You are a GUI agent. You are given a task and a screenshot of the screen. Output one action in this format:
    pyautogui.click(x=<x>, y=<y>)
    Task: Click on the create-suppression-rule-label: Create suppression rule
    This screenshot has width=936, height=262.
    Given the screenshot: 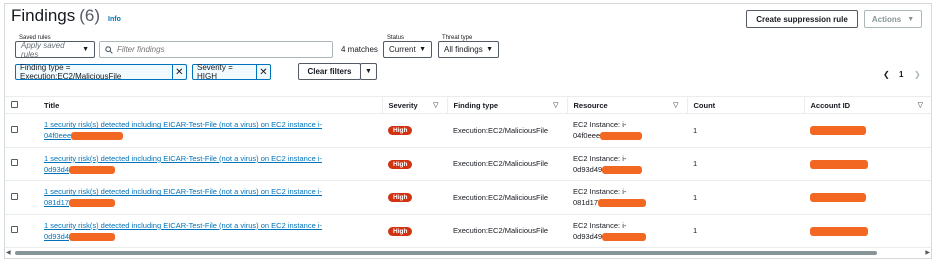 What is the action you would take?
    pyautogui.click(x=802, y=19)
    